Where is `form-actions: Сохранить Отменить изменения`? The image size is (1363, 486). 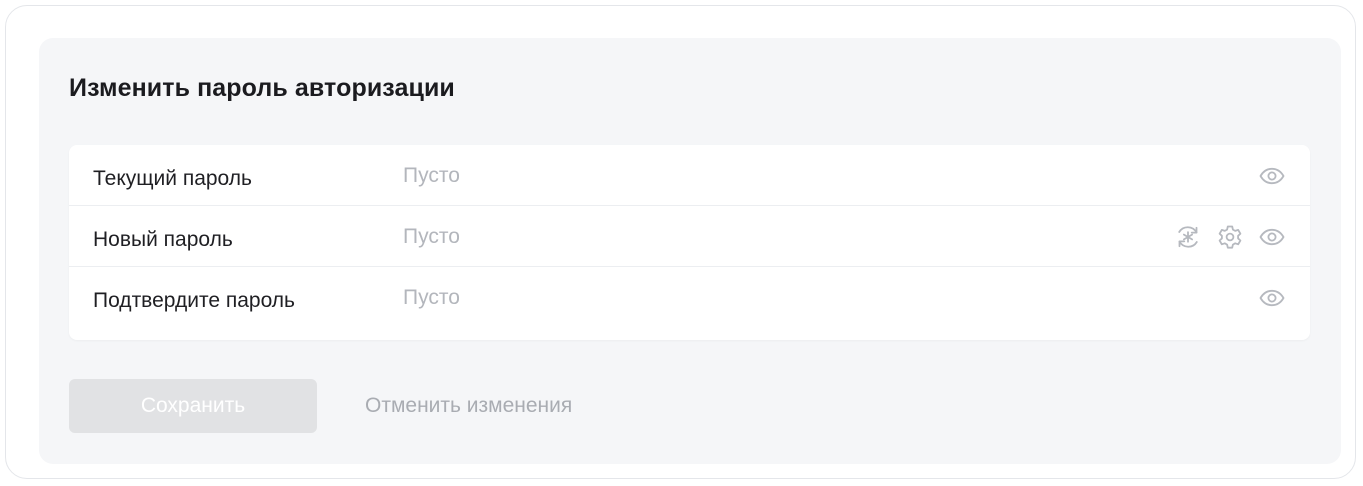
form-actions: Сохранить Отменить изменения is located at coordinates (320, 406).